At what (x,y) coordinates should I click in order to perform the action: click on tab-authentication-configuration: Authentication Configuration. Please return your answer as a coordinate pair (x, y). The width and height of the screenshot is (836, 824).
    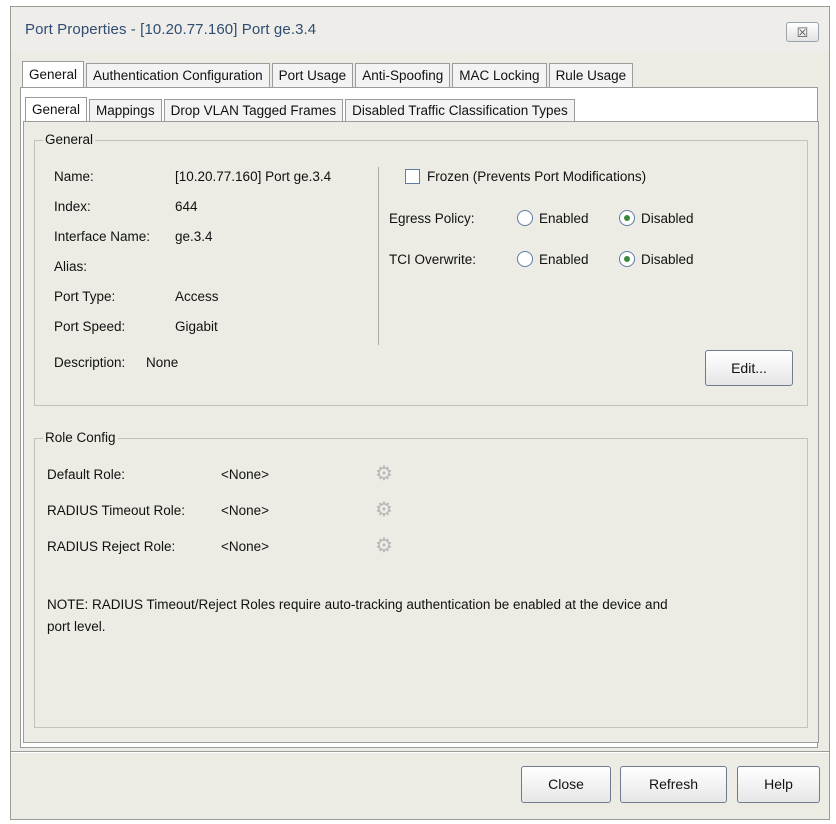
    Looking at the image, I should click on (178, 75).